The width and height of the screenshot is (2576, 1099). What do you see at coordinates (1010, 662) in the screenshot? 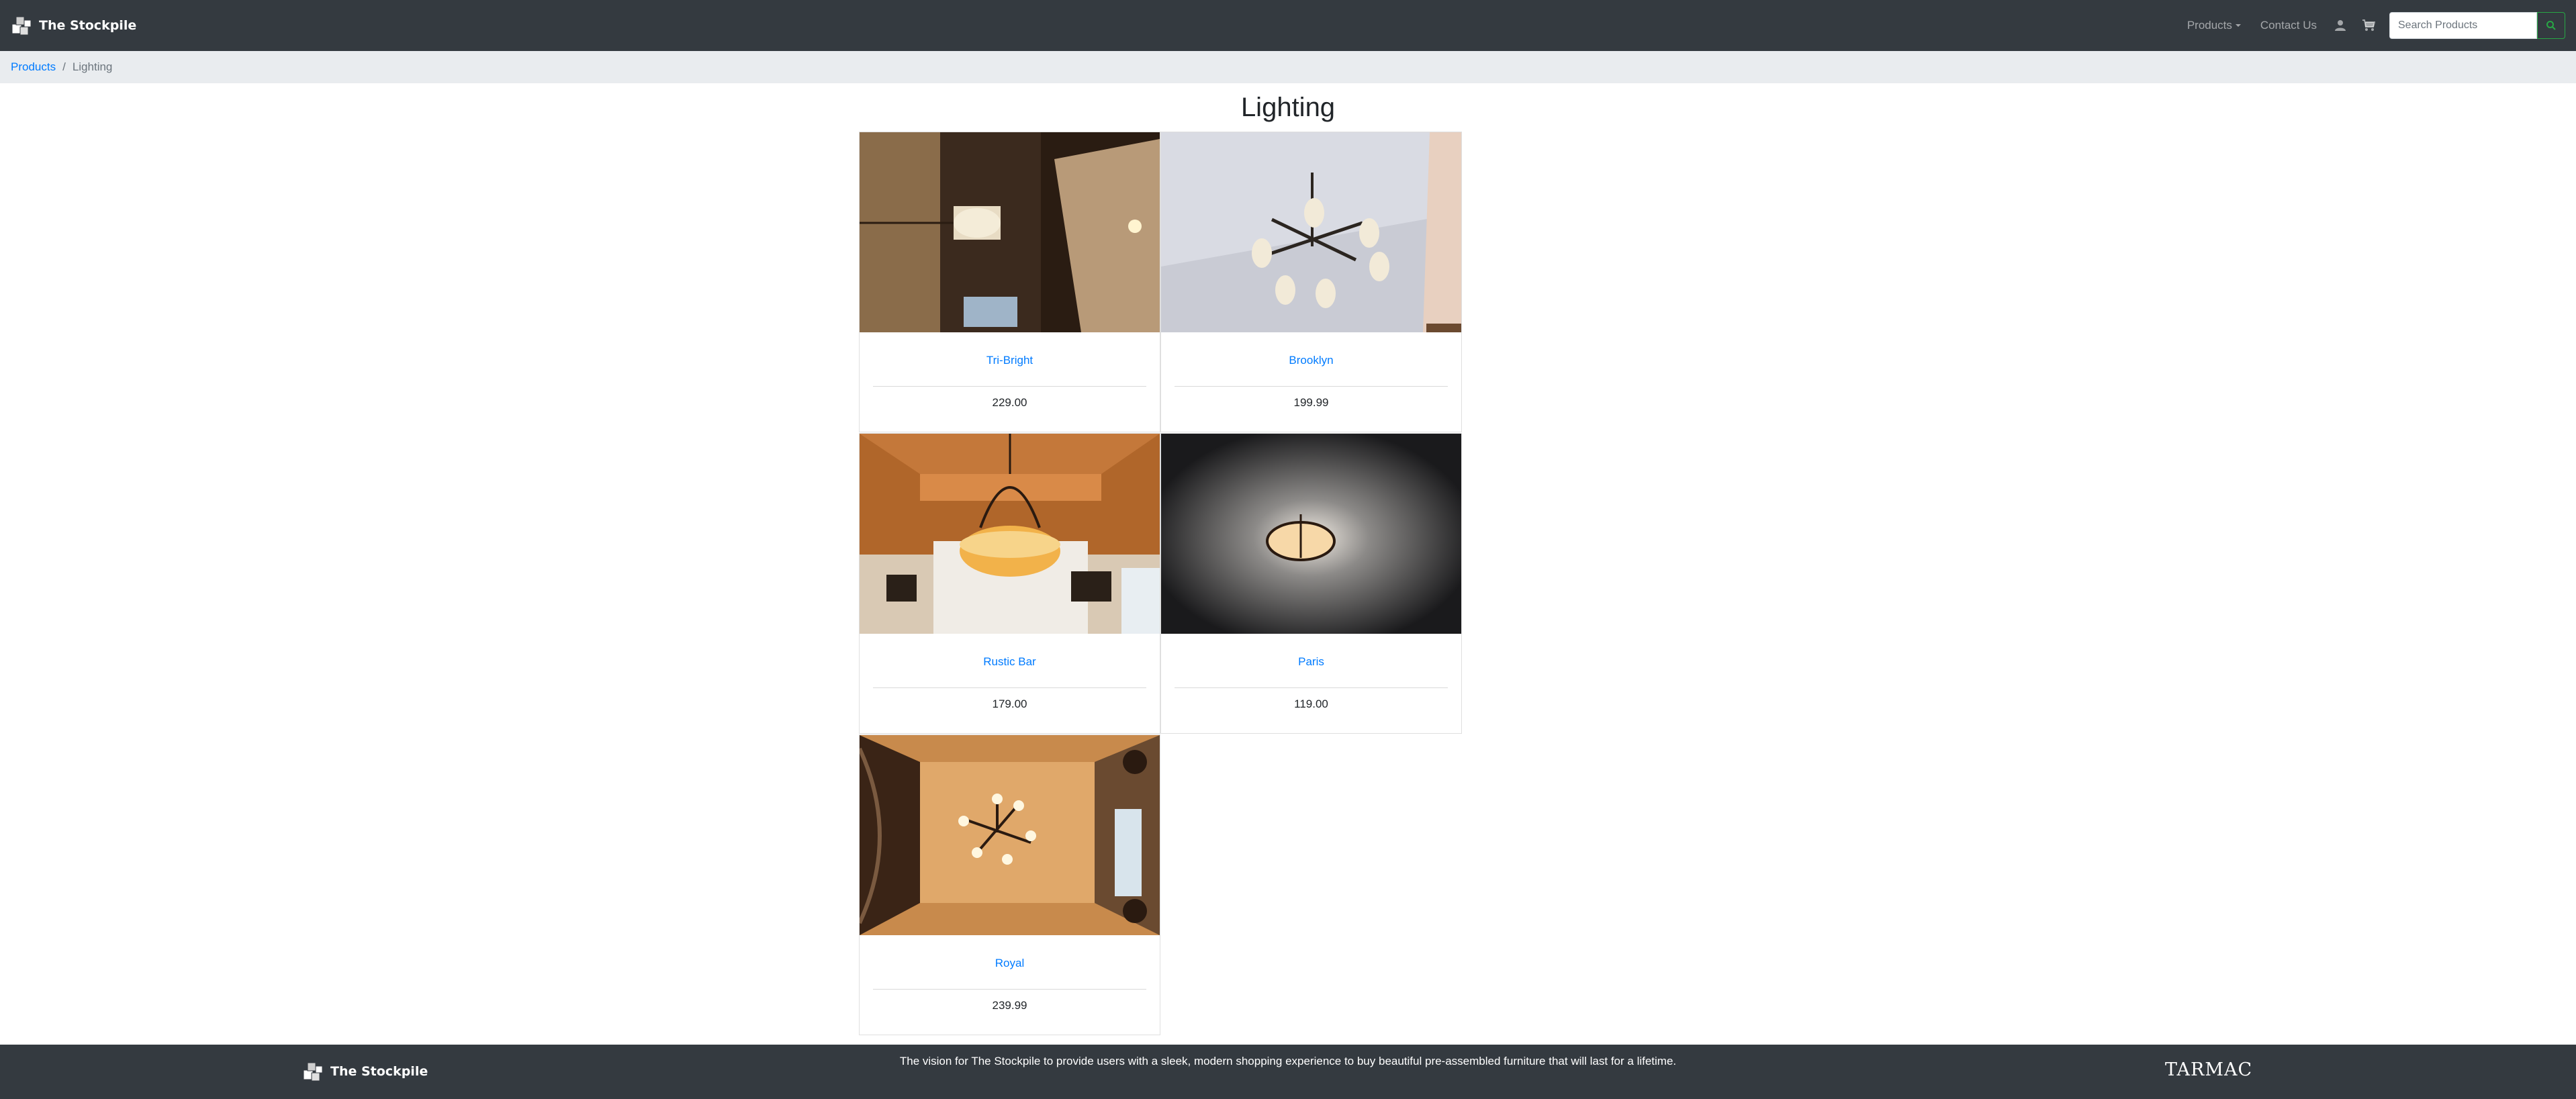
I see `product-name-link: Rustic Bar` at bounding box center [1010, 662].